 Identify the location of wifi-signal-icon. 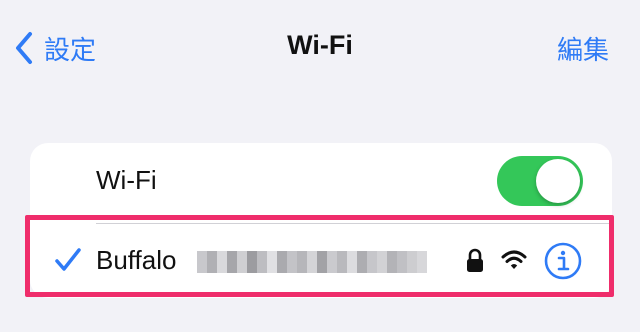
(514, 259).